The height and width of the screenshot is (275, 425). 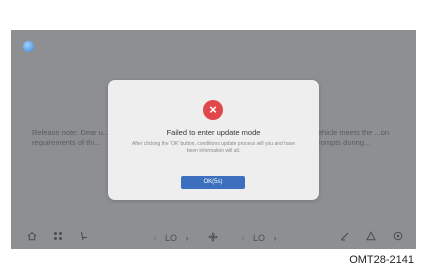 I want to click on bottom-control-bar: ‹ LO › ‹ LO ›, so click(x=213, y=238).